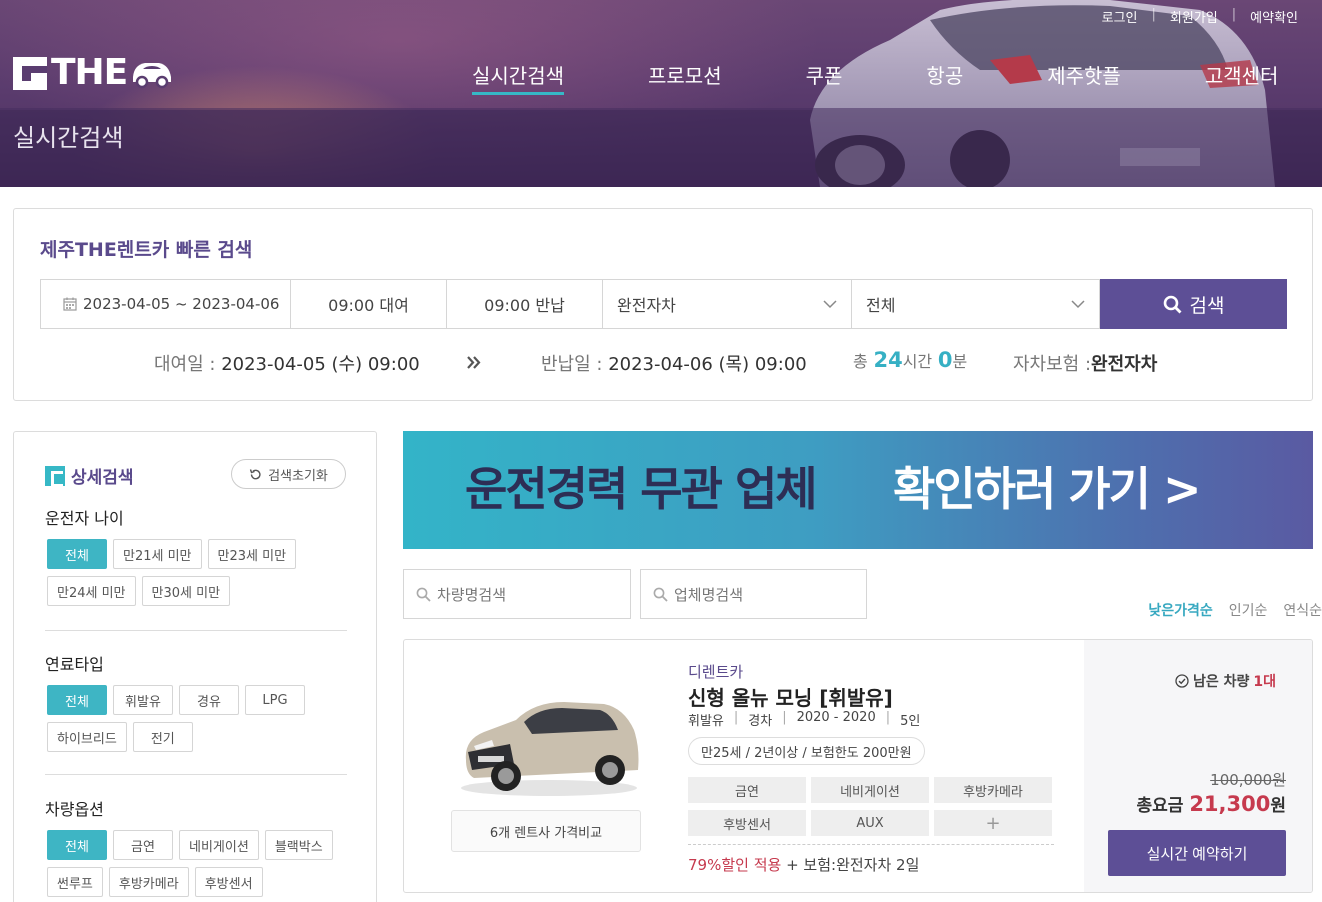 This screenshot has width=1322, height=902. I want to click on chip-age-all: 전체, so click(77, 554).